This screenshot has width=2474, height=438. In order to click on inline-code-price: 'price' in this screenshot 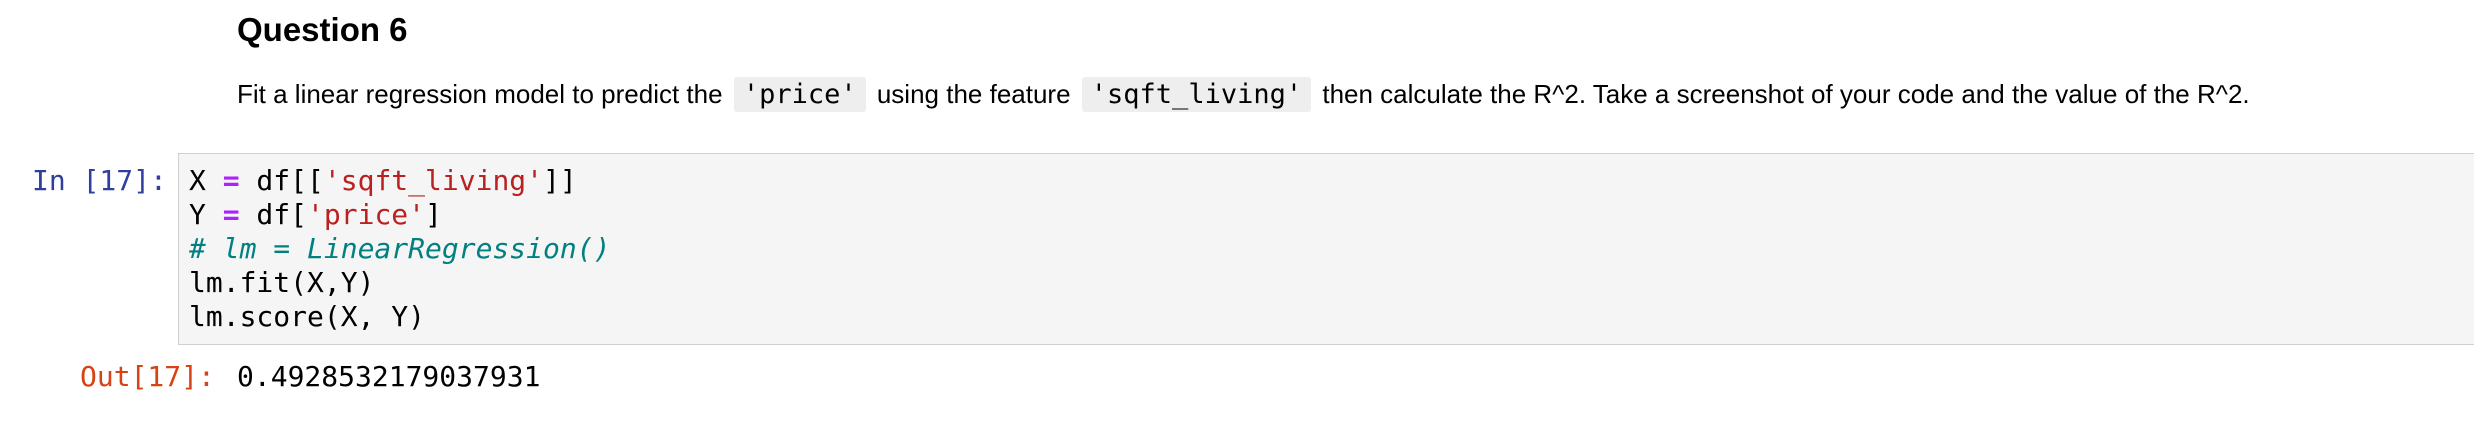, I will do `click(799, 94)`.